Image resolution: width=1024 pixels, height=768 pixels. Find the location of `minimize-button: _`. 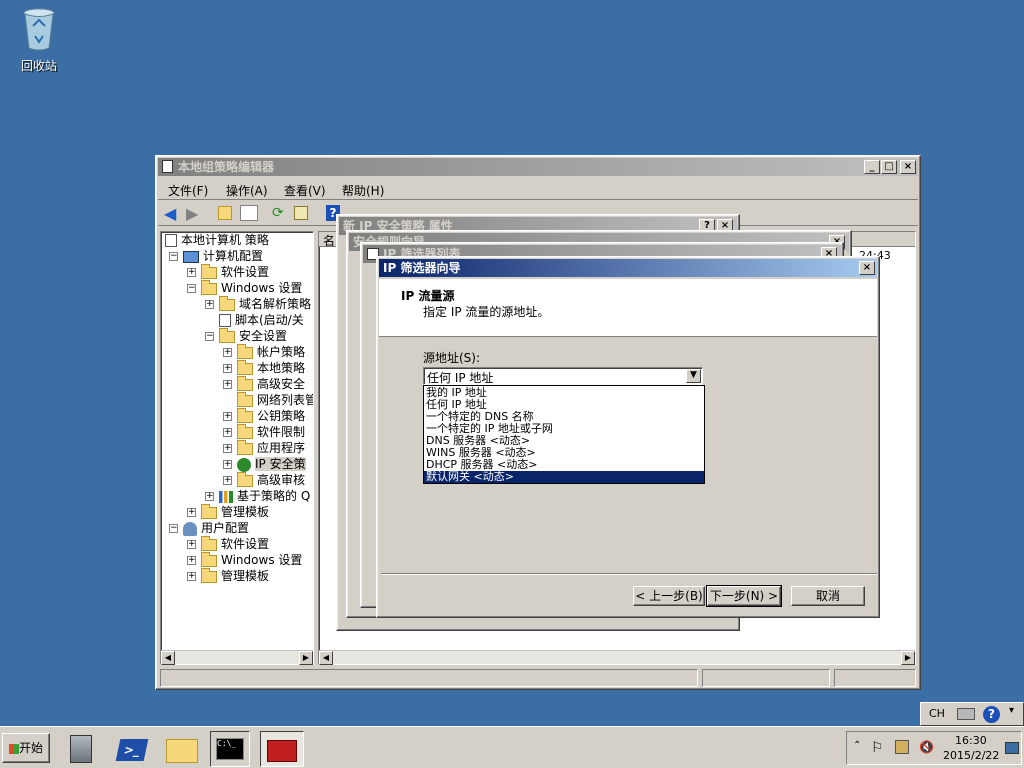

minimize-button: _ is located at coordinates (872, 167).